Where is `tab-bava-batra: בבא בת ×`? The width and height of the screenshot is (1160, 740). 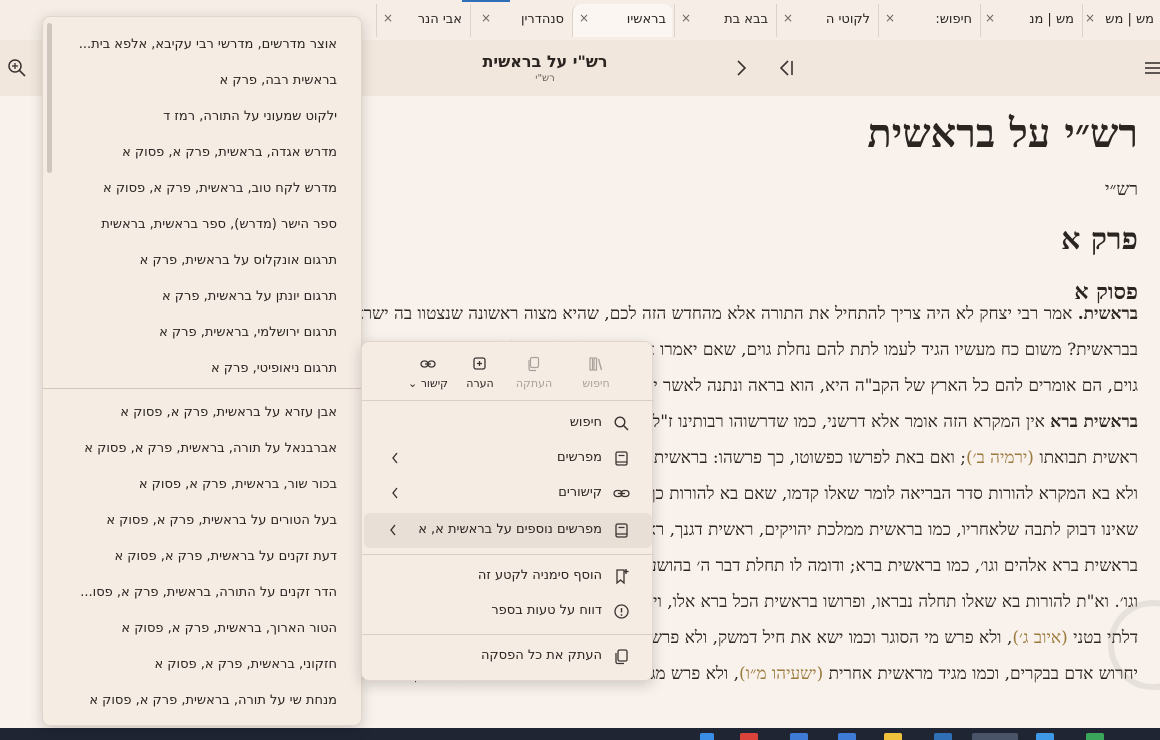 tab-bava-batra: בבא בת × is located at coordinates (724, 20).